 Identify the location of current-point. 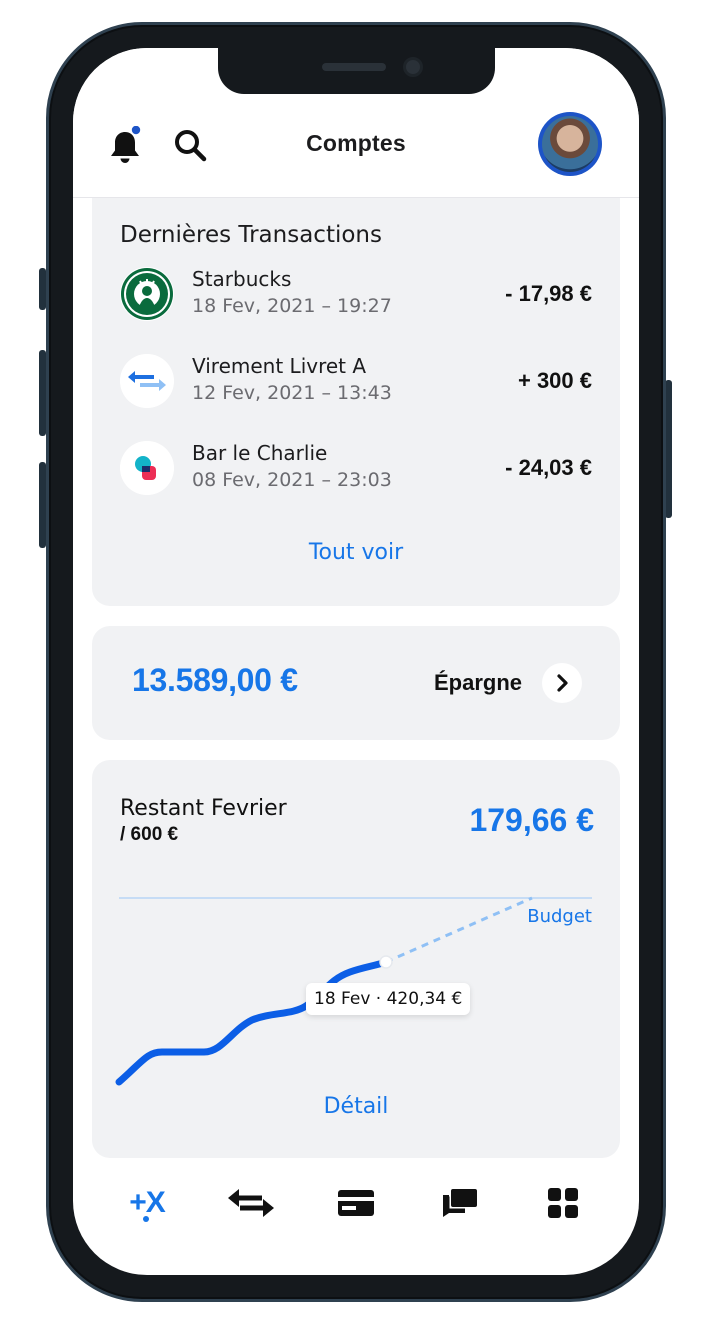
(386, 962).